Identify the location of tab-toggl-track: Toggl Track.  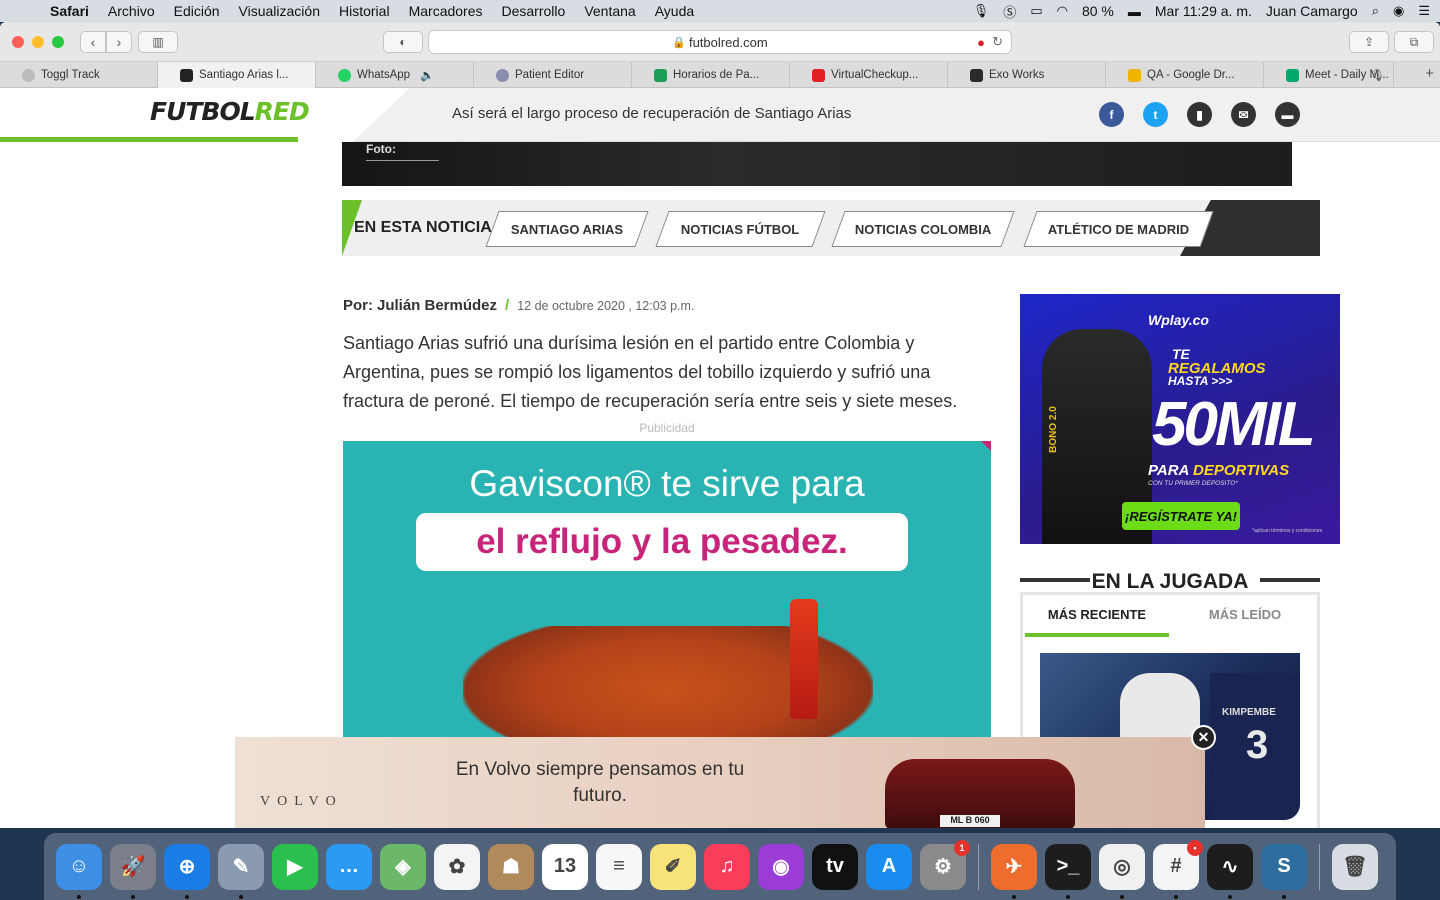
(79, 75).